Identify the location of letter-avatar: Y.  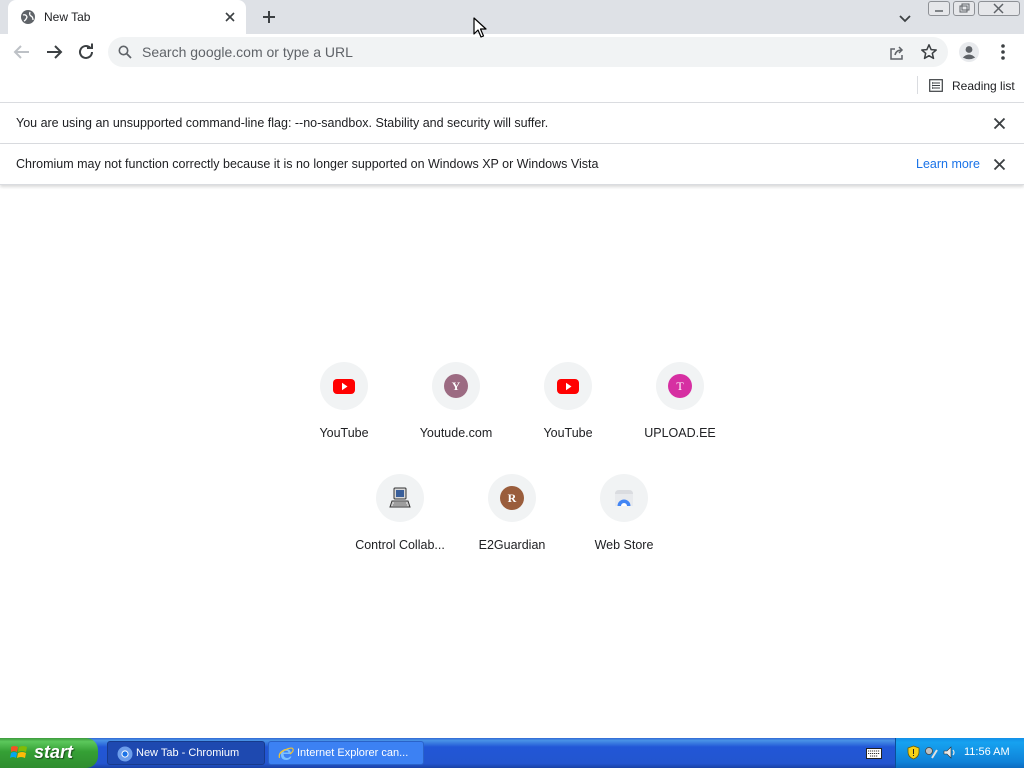
(456, 386).